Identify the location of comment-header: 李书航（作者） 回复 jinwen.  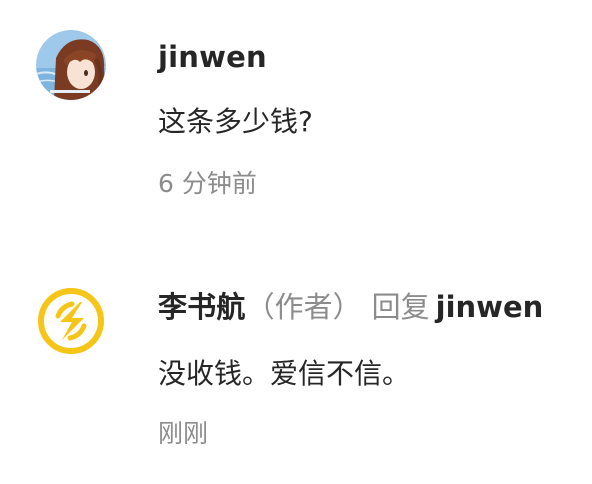
(350, 307).